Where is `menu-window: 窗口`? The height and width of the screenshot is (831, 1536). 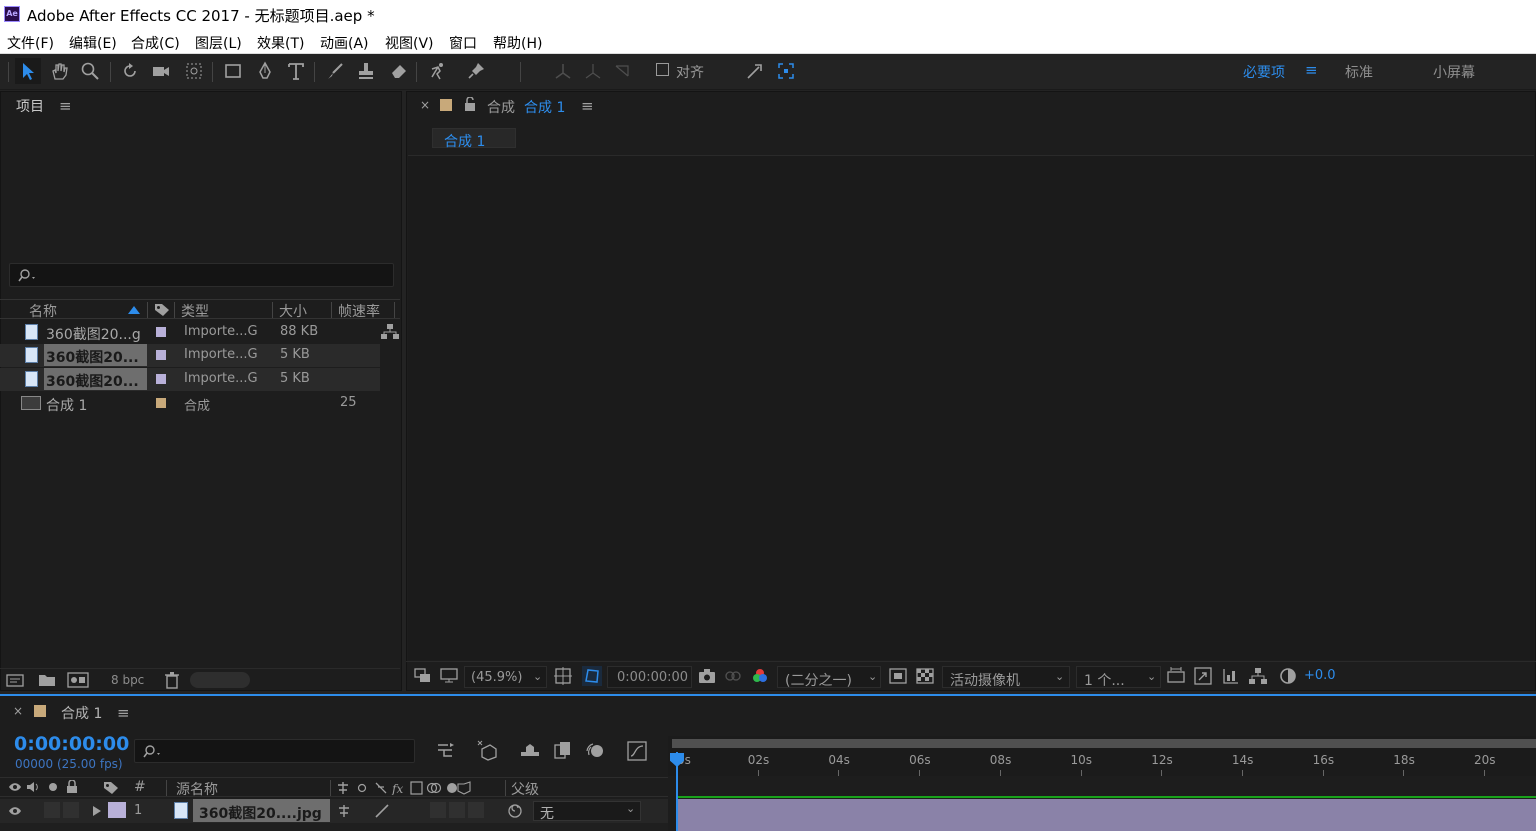 menu-window: 窗口 is located at coordinates (463, 43).